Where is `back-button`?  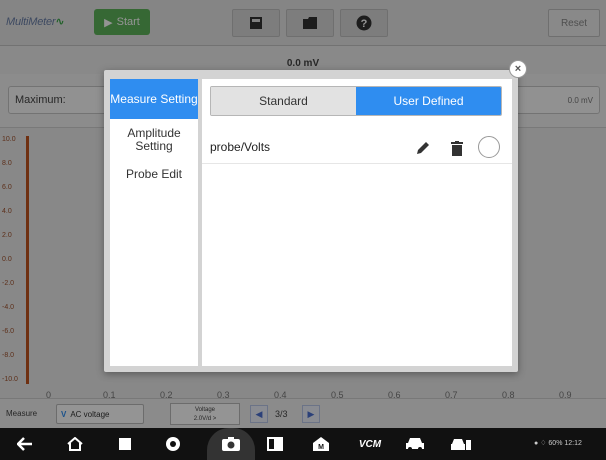 back-button is located at coordinates (25, 444).